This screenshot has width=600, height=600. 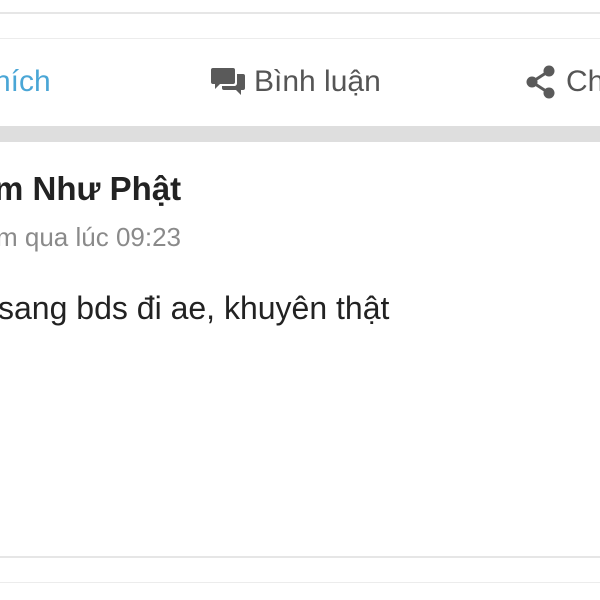 I want to click on share-label: Ch, so click(x=583, y=81).